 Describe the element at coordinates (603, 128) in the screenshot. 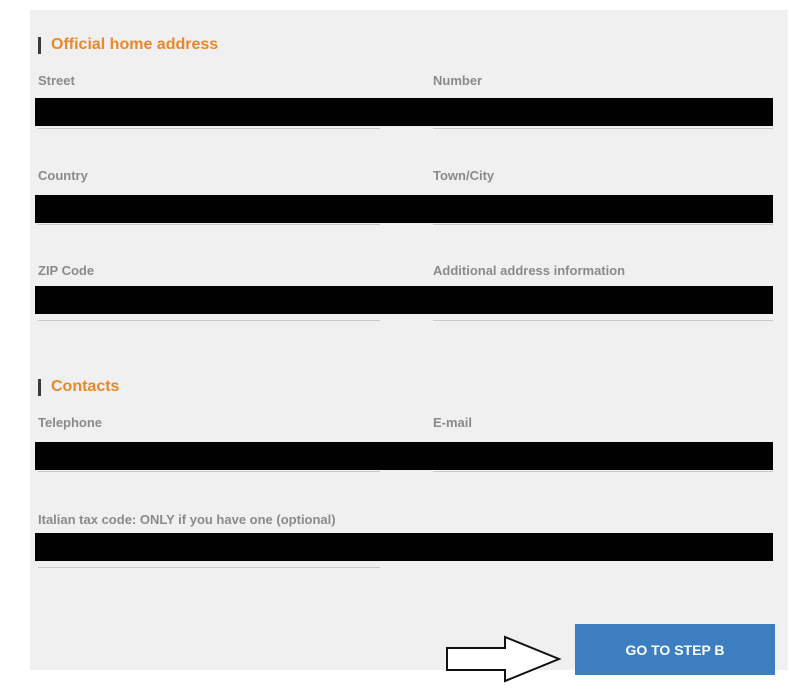

I see `number-field-underline` at that location.